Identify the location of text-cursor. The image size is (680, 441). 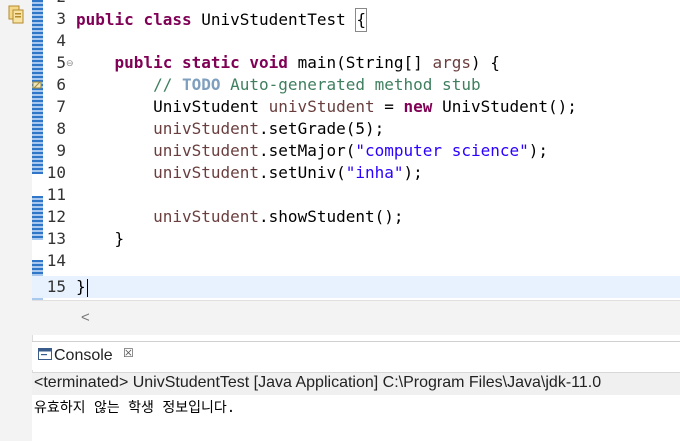
(87, 287).